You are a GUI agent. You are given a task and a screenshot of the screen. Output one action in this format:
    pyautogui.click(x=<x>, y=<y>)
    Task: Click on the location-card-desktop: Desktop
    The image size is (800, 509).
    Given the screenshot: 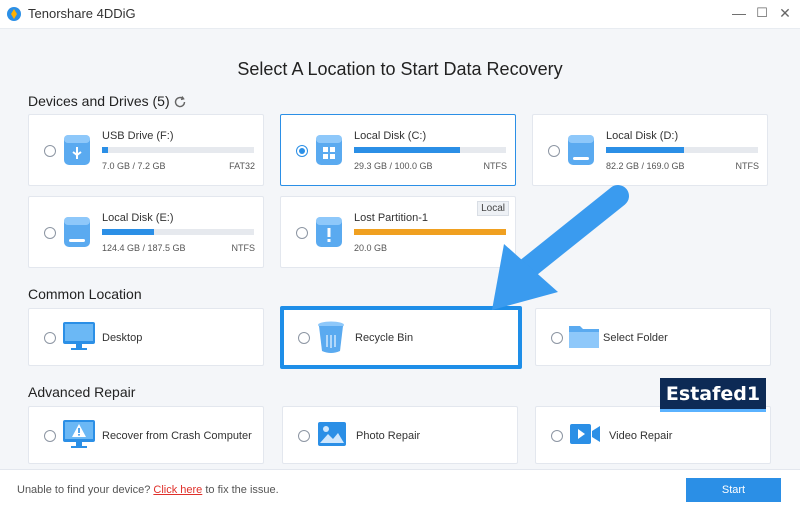 What is the action you would take?
    pyautogui.click(x=146, y=337)
    